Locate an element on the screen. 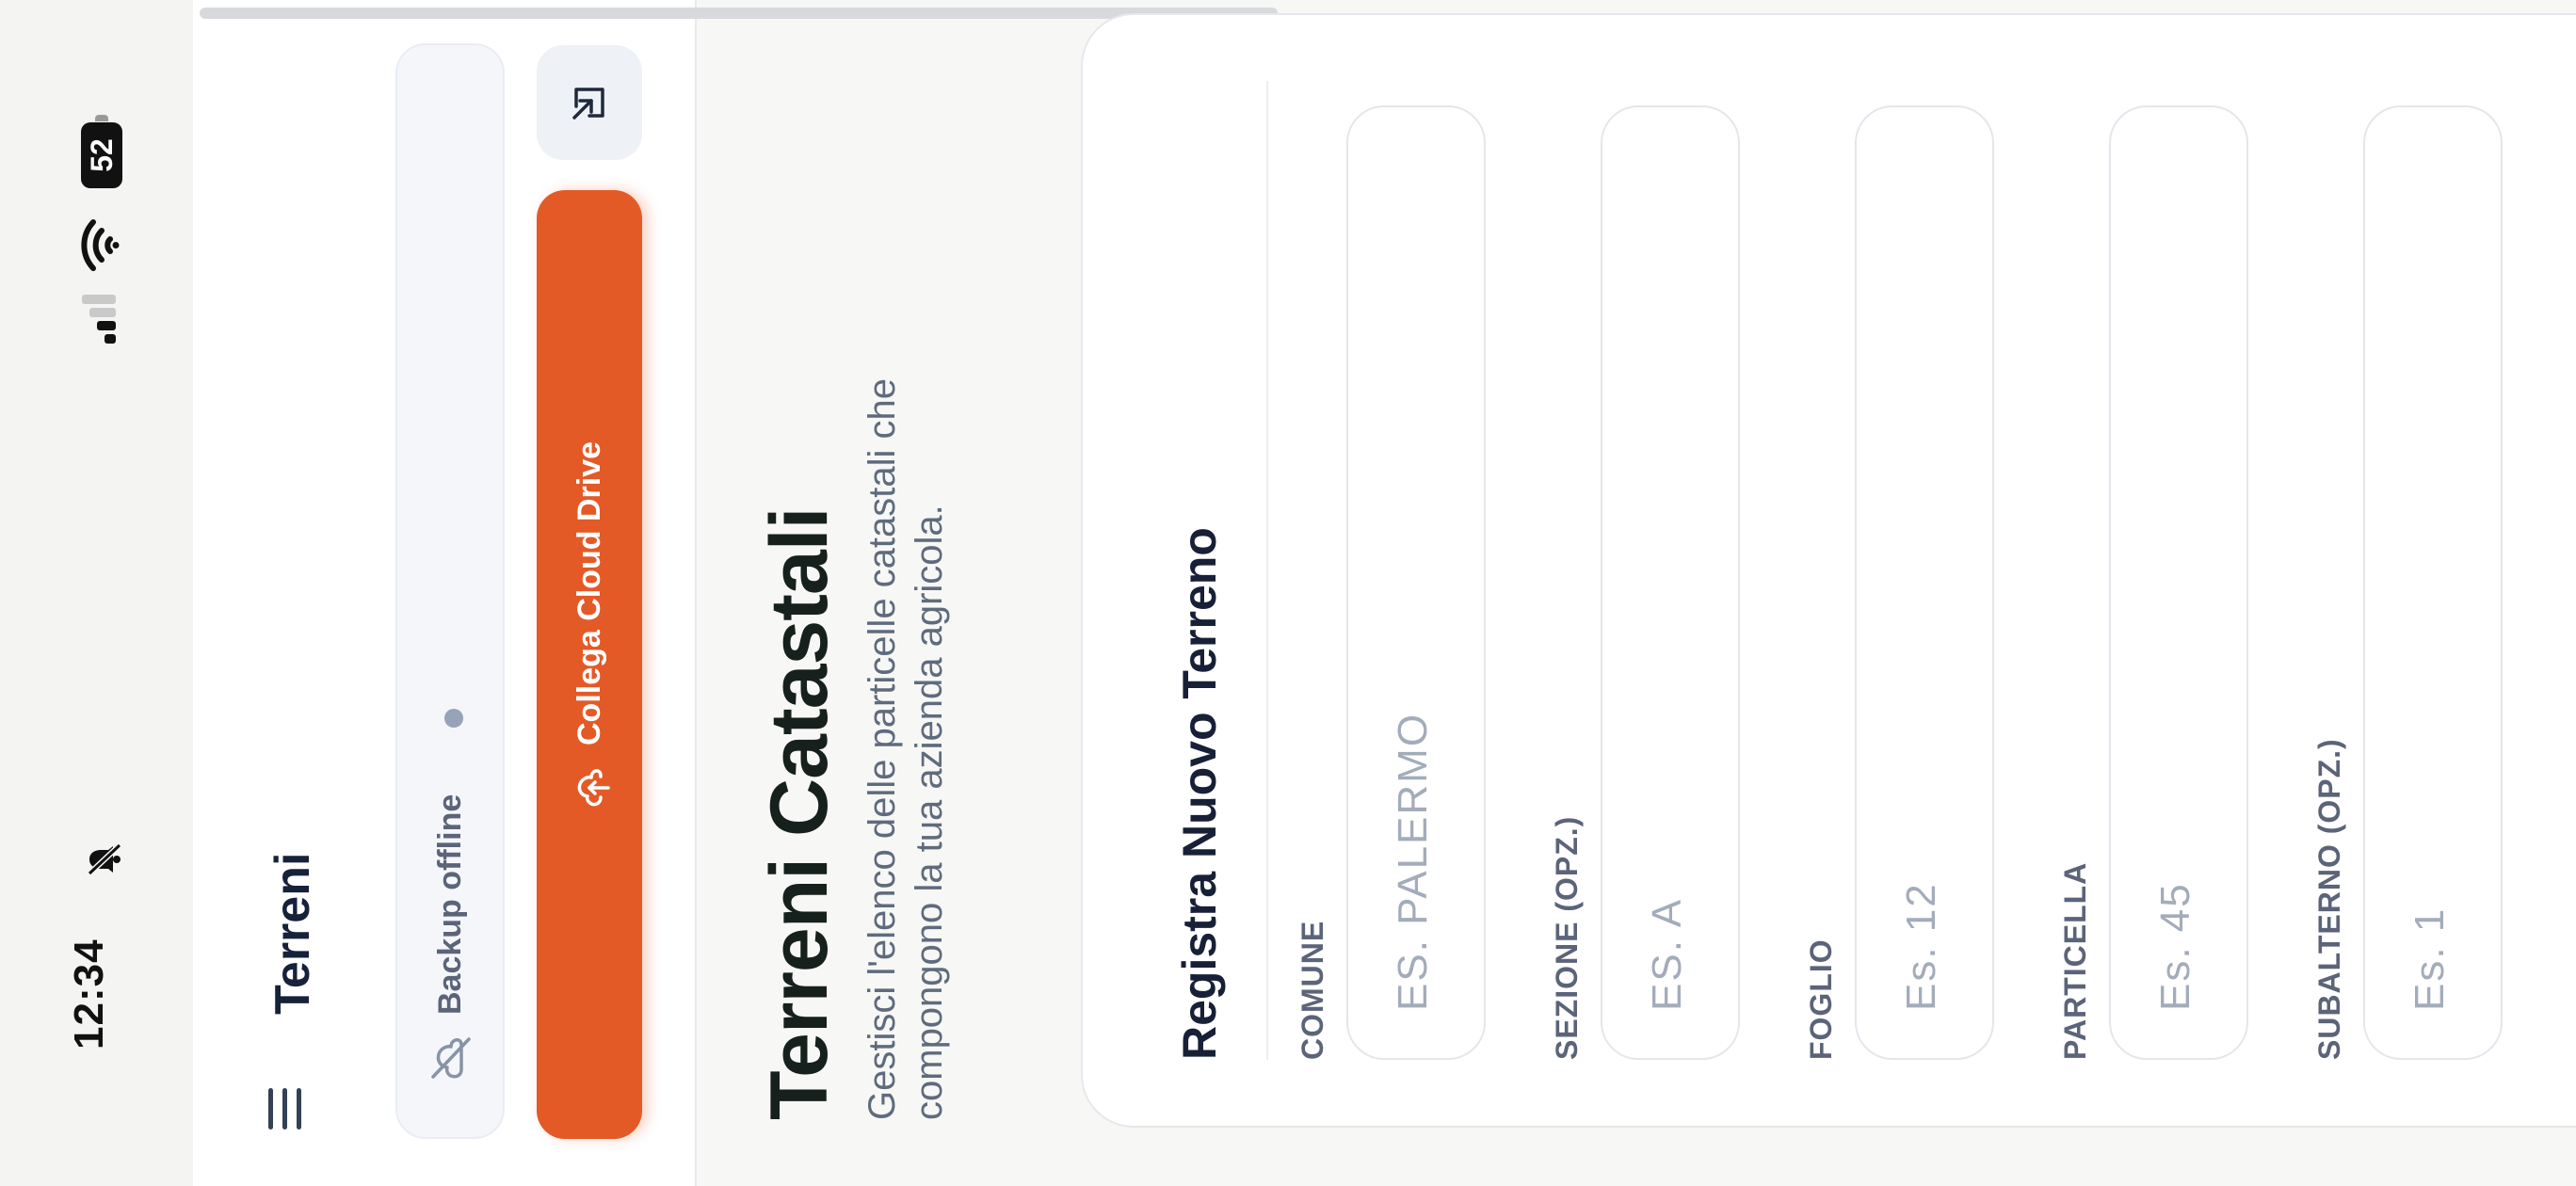 This screenshot has height=1186, width=2576. wifi-icon is located at coordinates (100, 245).